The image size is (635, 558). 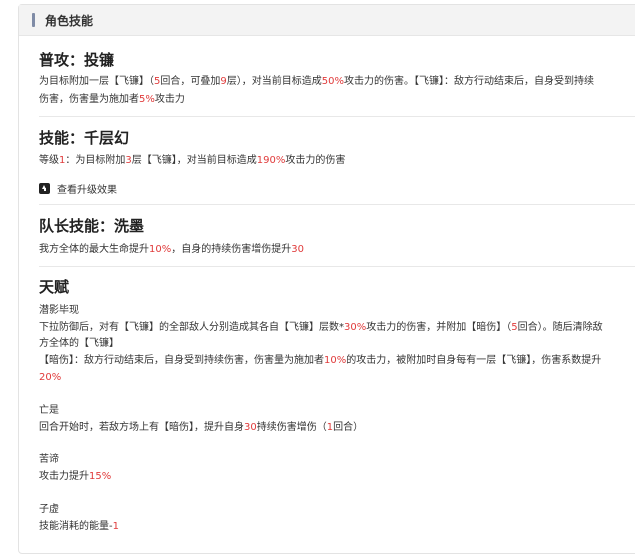 What do you see at coordinates (79, 526) in the screenshot?
I see `talent4-desc-line1: 技能消耗的能量-1` at bounding box center [79, 526].